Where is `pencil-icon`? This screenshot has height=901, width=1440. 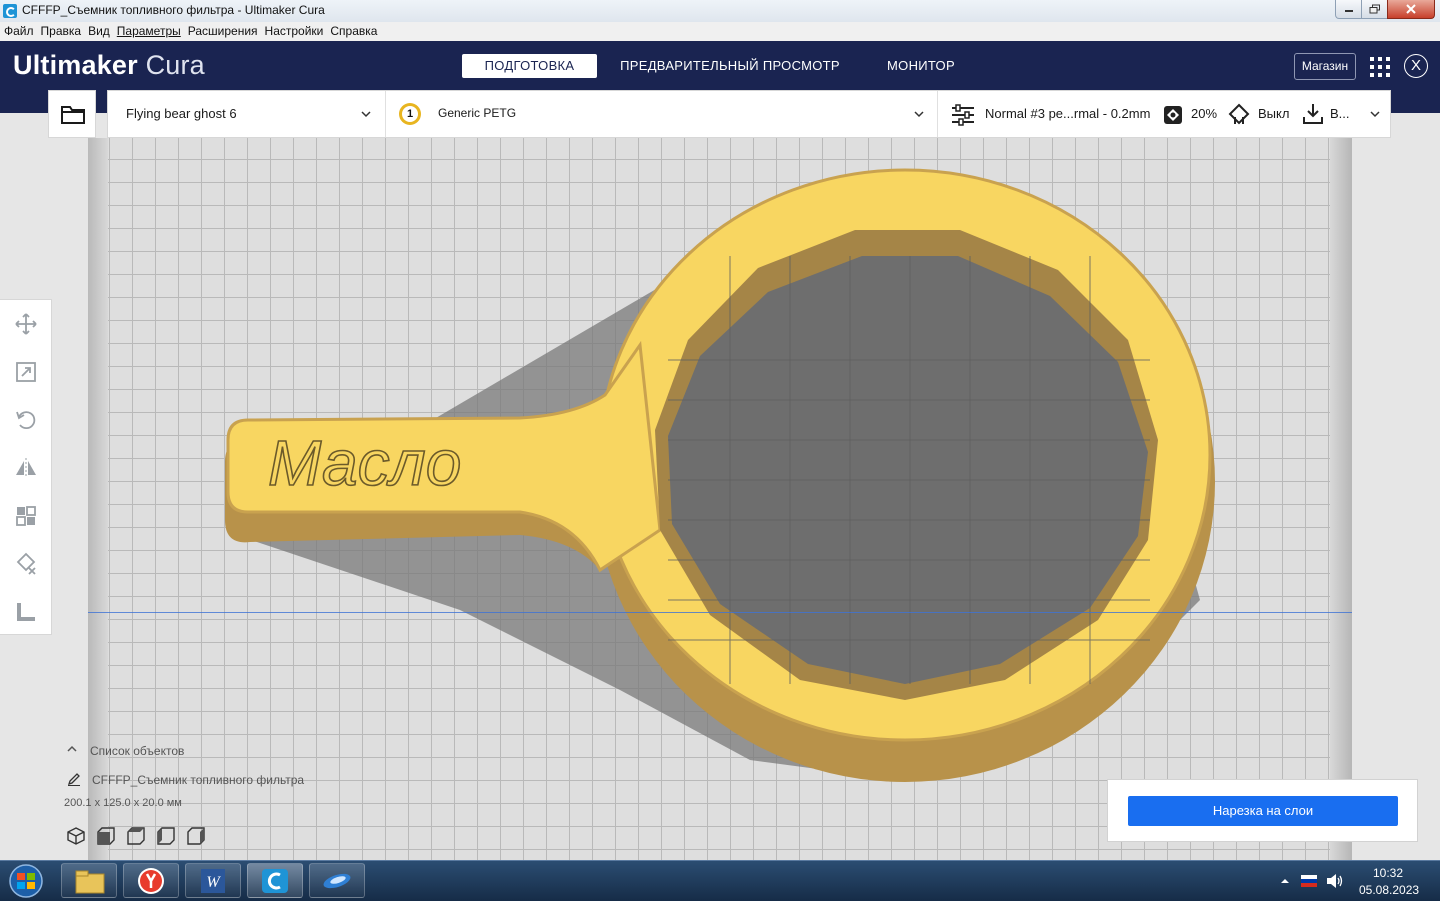
pencil-icon is located at coordinates (74, 779).